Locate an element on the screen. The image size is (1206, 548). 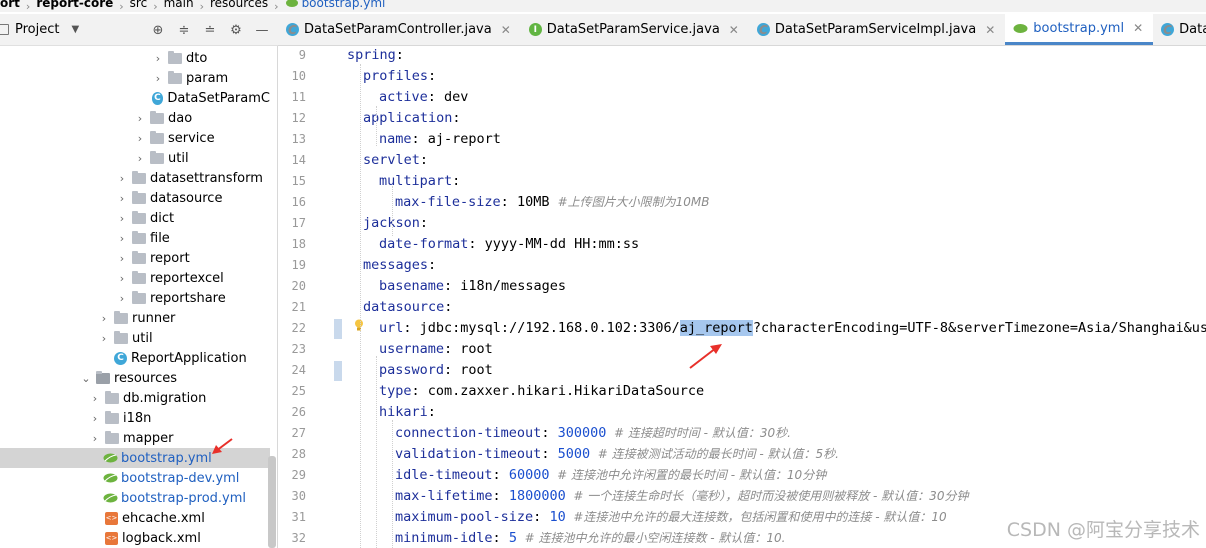
breadcrumb-item: ort is located at coordinates (10, 4).